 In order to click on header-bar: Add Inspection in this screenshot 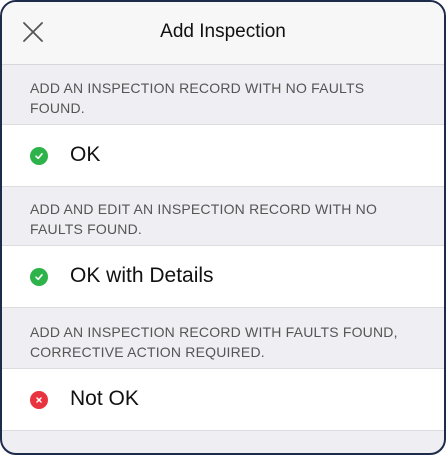, I will do `click(223, 33)`.